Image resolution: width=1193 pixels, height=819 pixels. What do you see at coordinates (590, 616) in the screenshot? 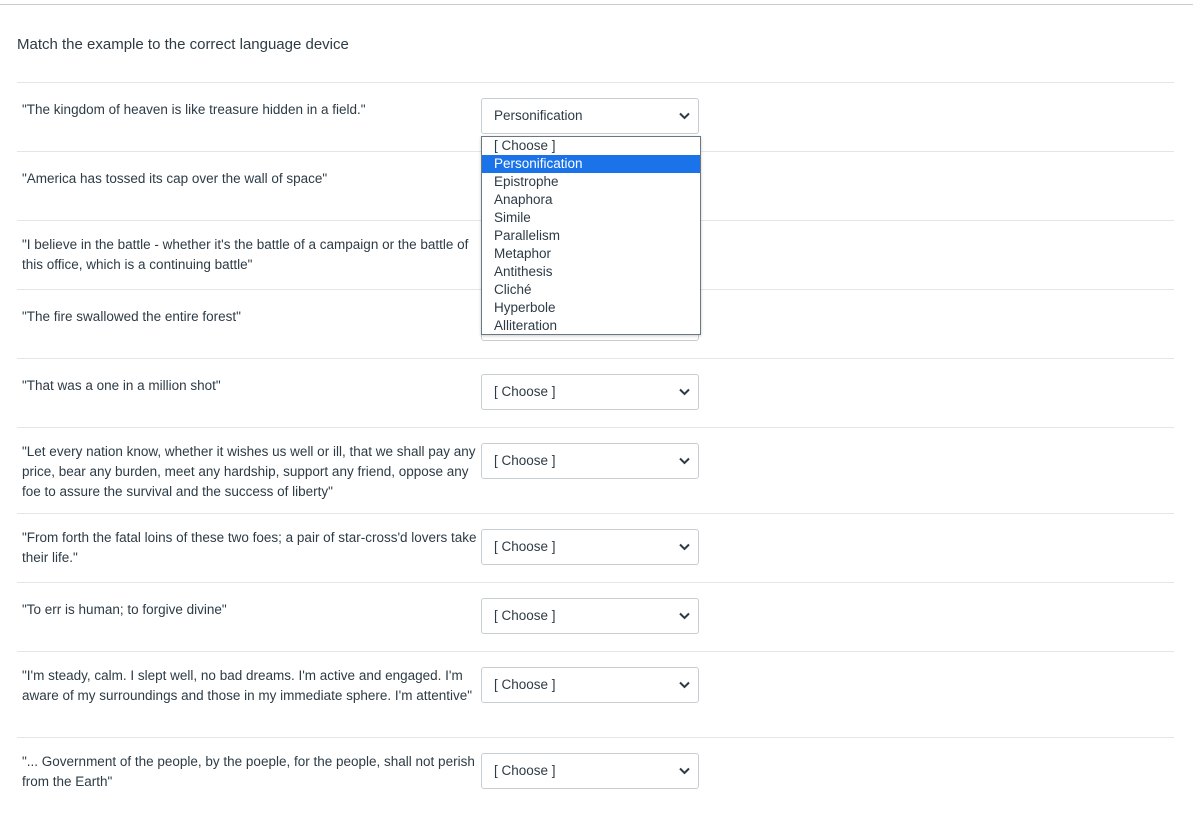
I see `answer-select-8: [ Choose ]` at bounding box center [590, 616].